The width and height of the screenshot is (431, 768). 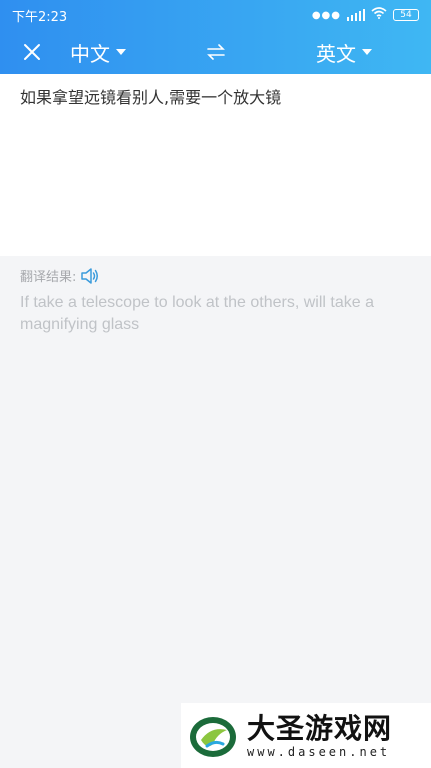 What do you see at coordinates (90, 53) in the screenshot?
I see `source-language-label: 中文` at bounding box center [90, 53].